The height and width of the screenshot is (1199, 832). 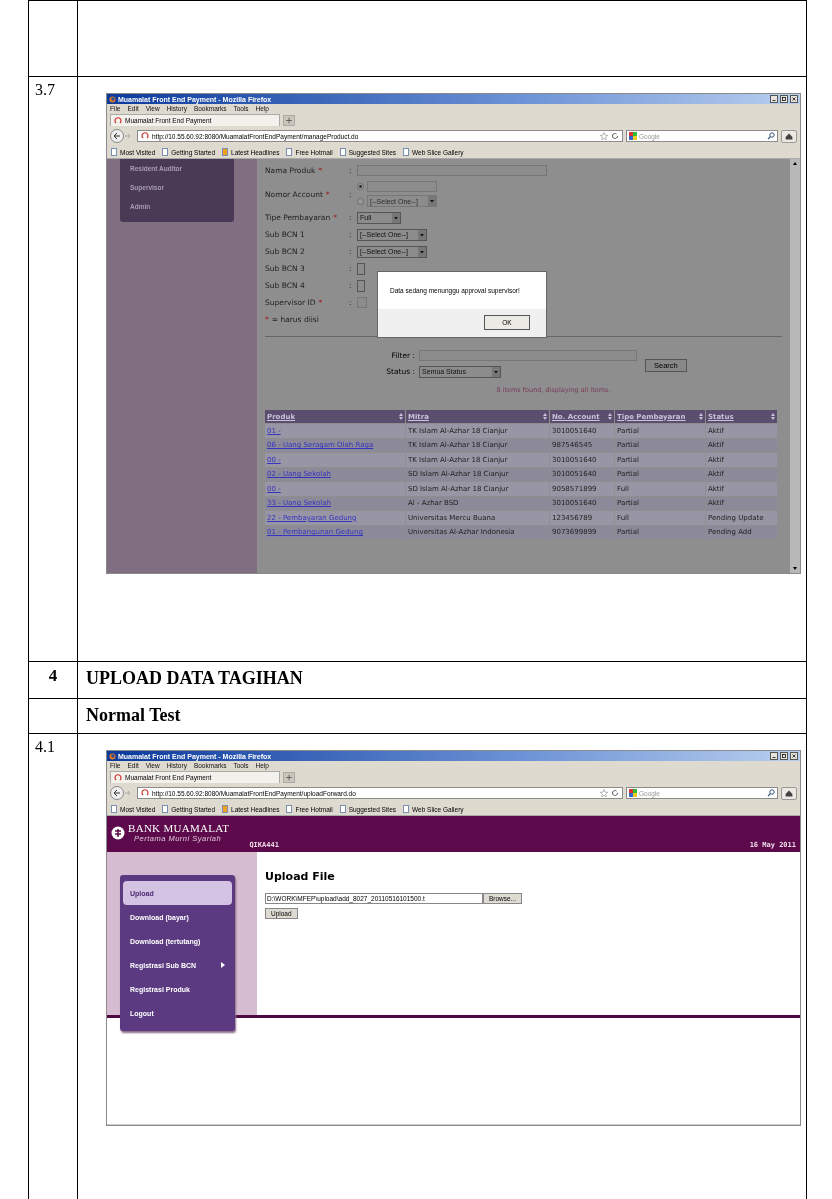 I want to click on step-number: 3.7, so click(x=45, y=89).